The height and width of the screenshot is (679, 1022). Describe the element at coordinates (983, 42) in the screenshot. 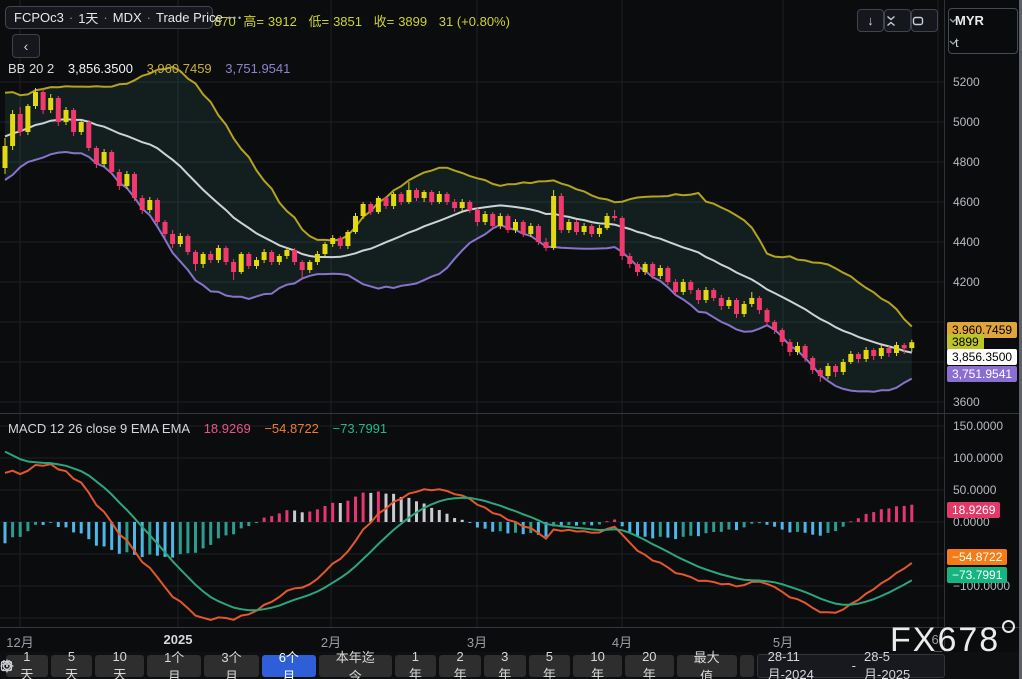

I see `unit-dropdown: t` at that location.